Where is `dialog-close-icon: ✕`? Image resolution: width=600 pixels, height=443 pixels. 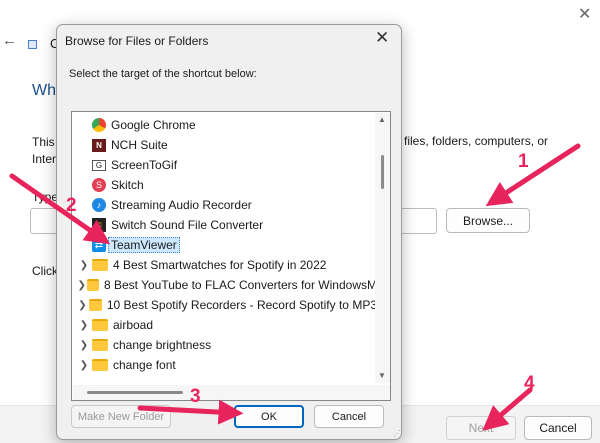
dialog-close-icon: ✕ is located at coordinates (382, 38).